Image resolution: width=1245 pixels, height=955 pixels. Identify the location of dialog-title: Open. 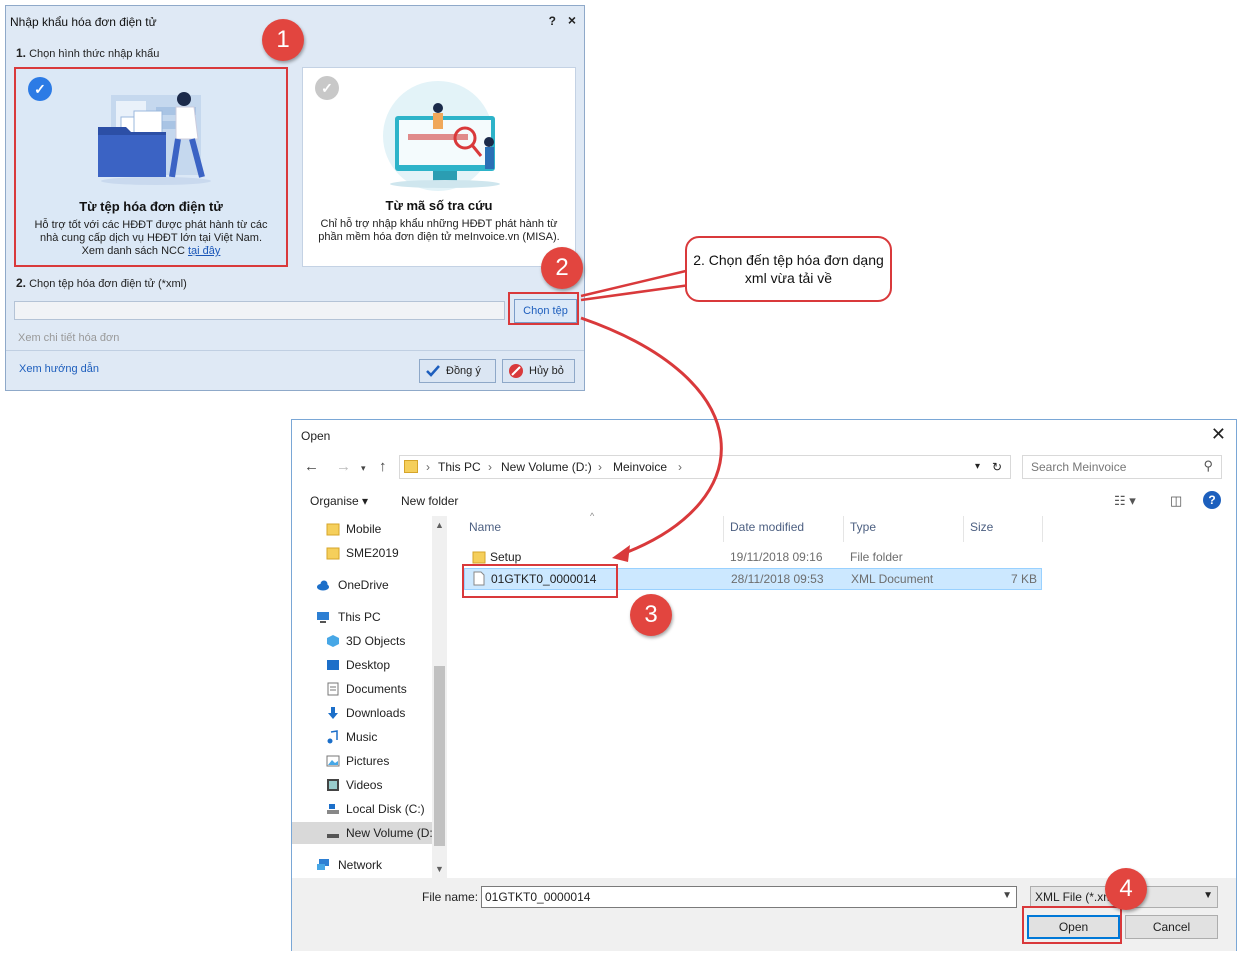
(316, 436).